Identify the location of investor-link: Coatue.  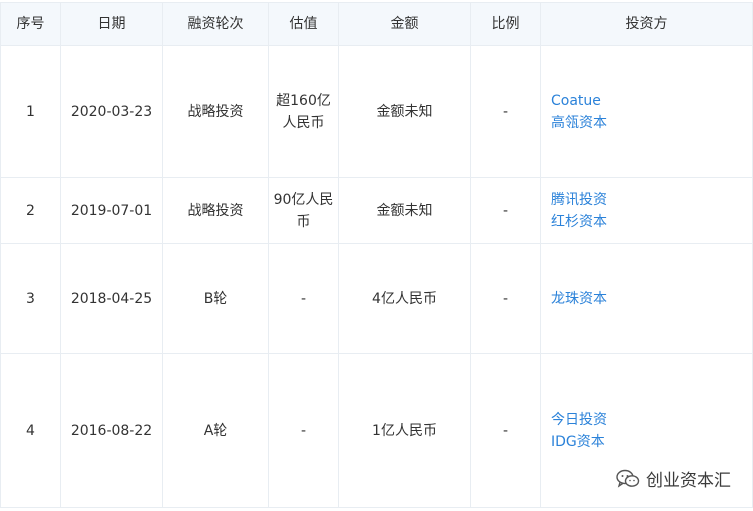
(649, 101).